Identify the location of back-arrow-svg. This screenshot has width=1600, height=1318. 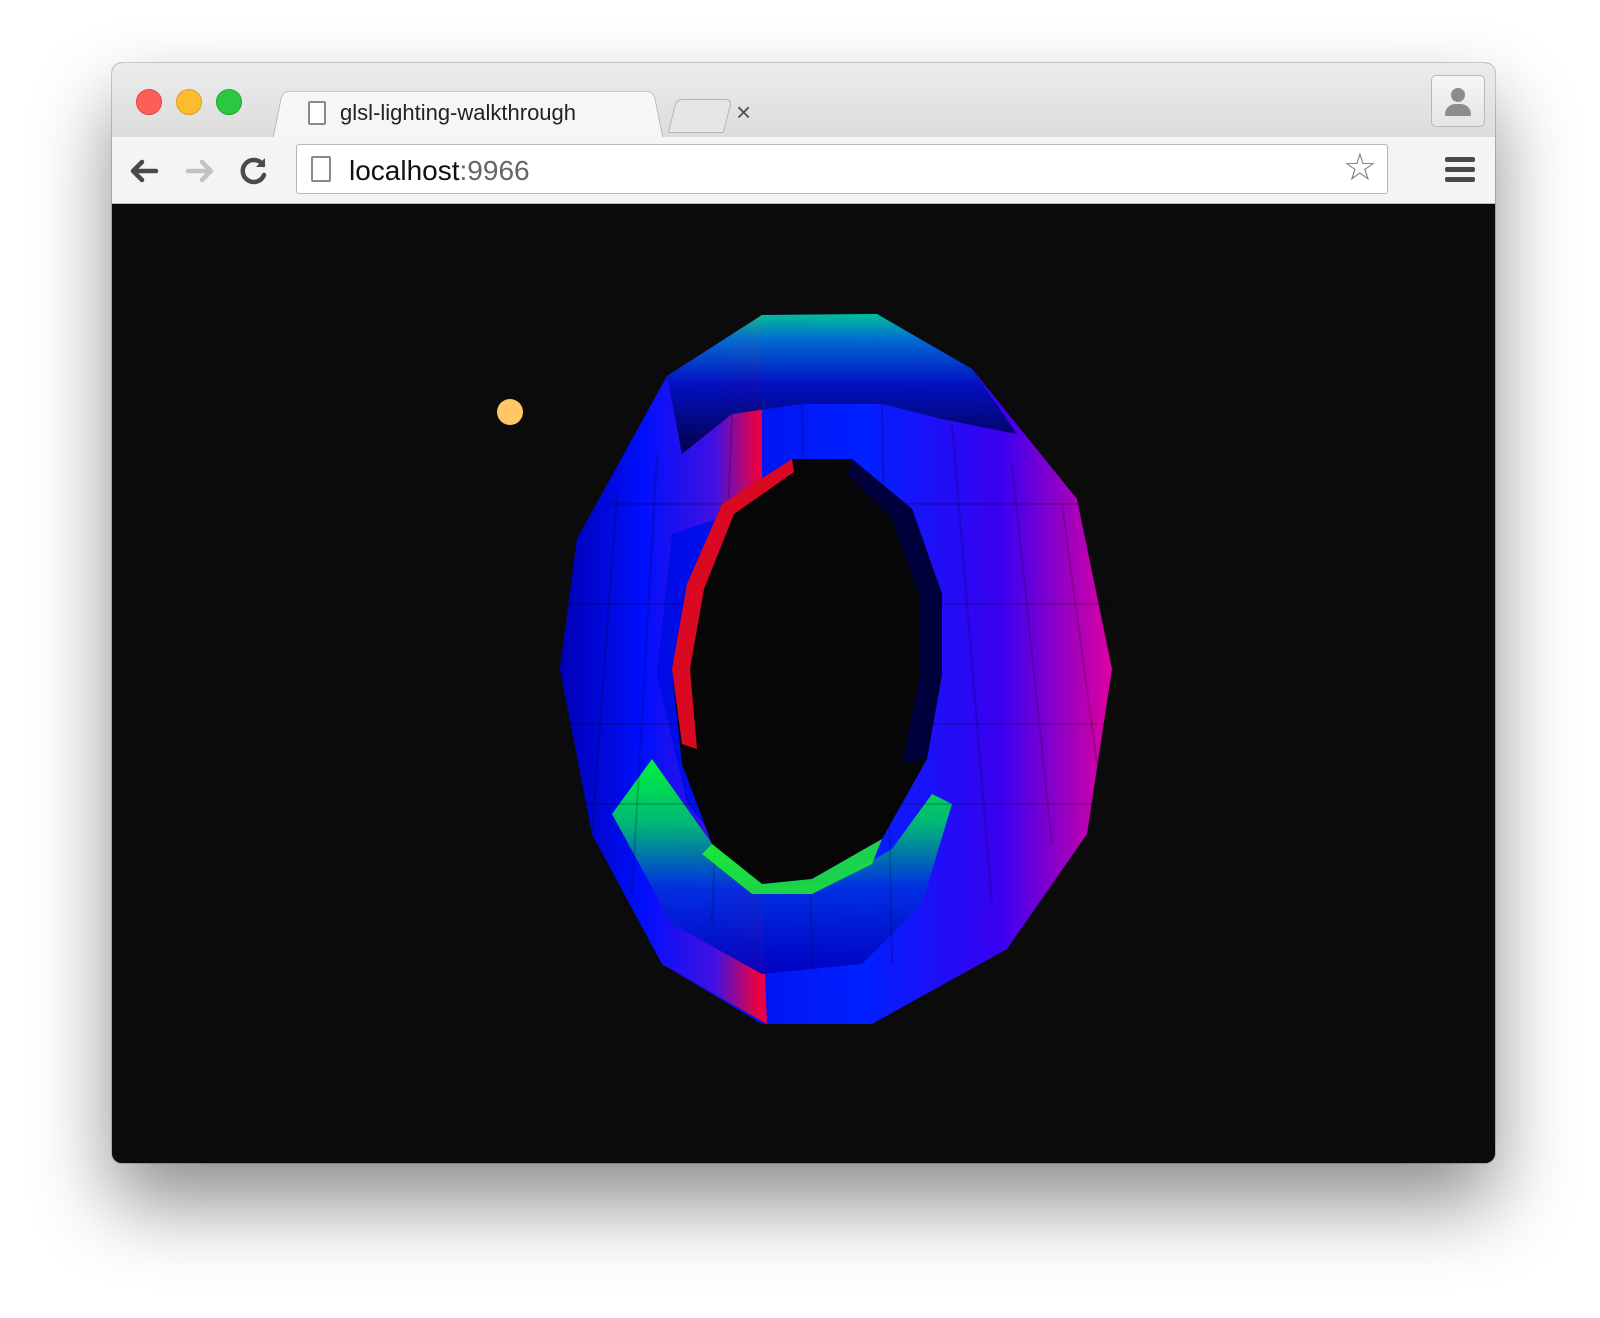
(144, 171).